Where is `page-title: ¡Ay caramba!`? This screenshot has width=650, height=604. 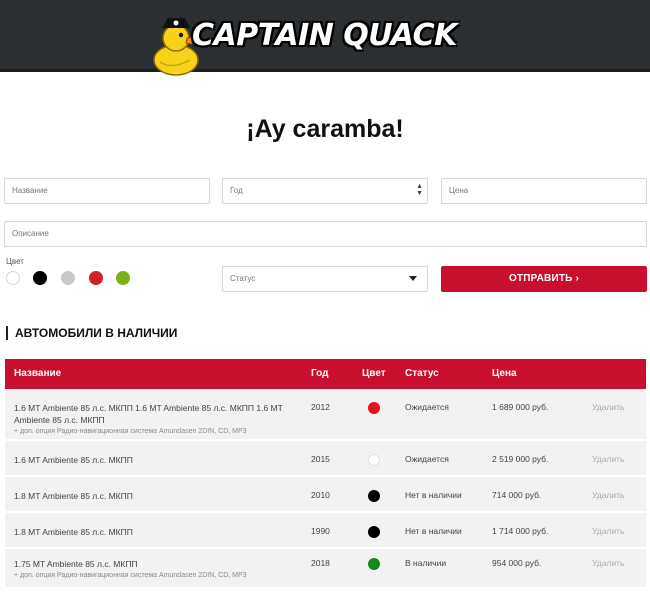 page-title: ¡Ay caramba! is located at coordinates (325, 129).